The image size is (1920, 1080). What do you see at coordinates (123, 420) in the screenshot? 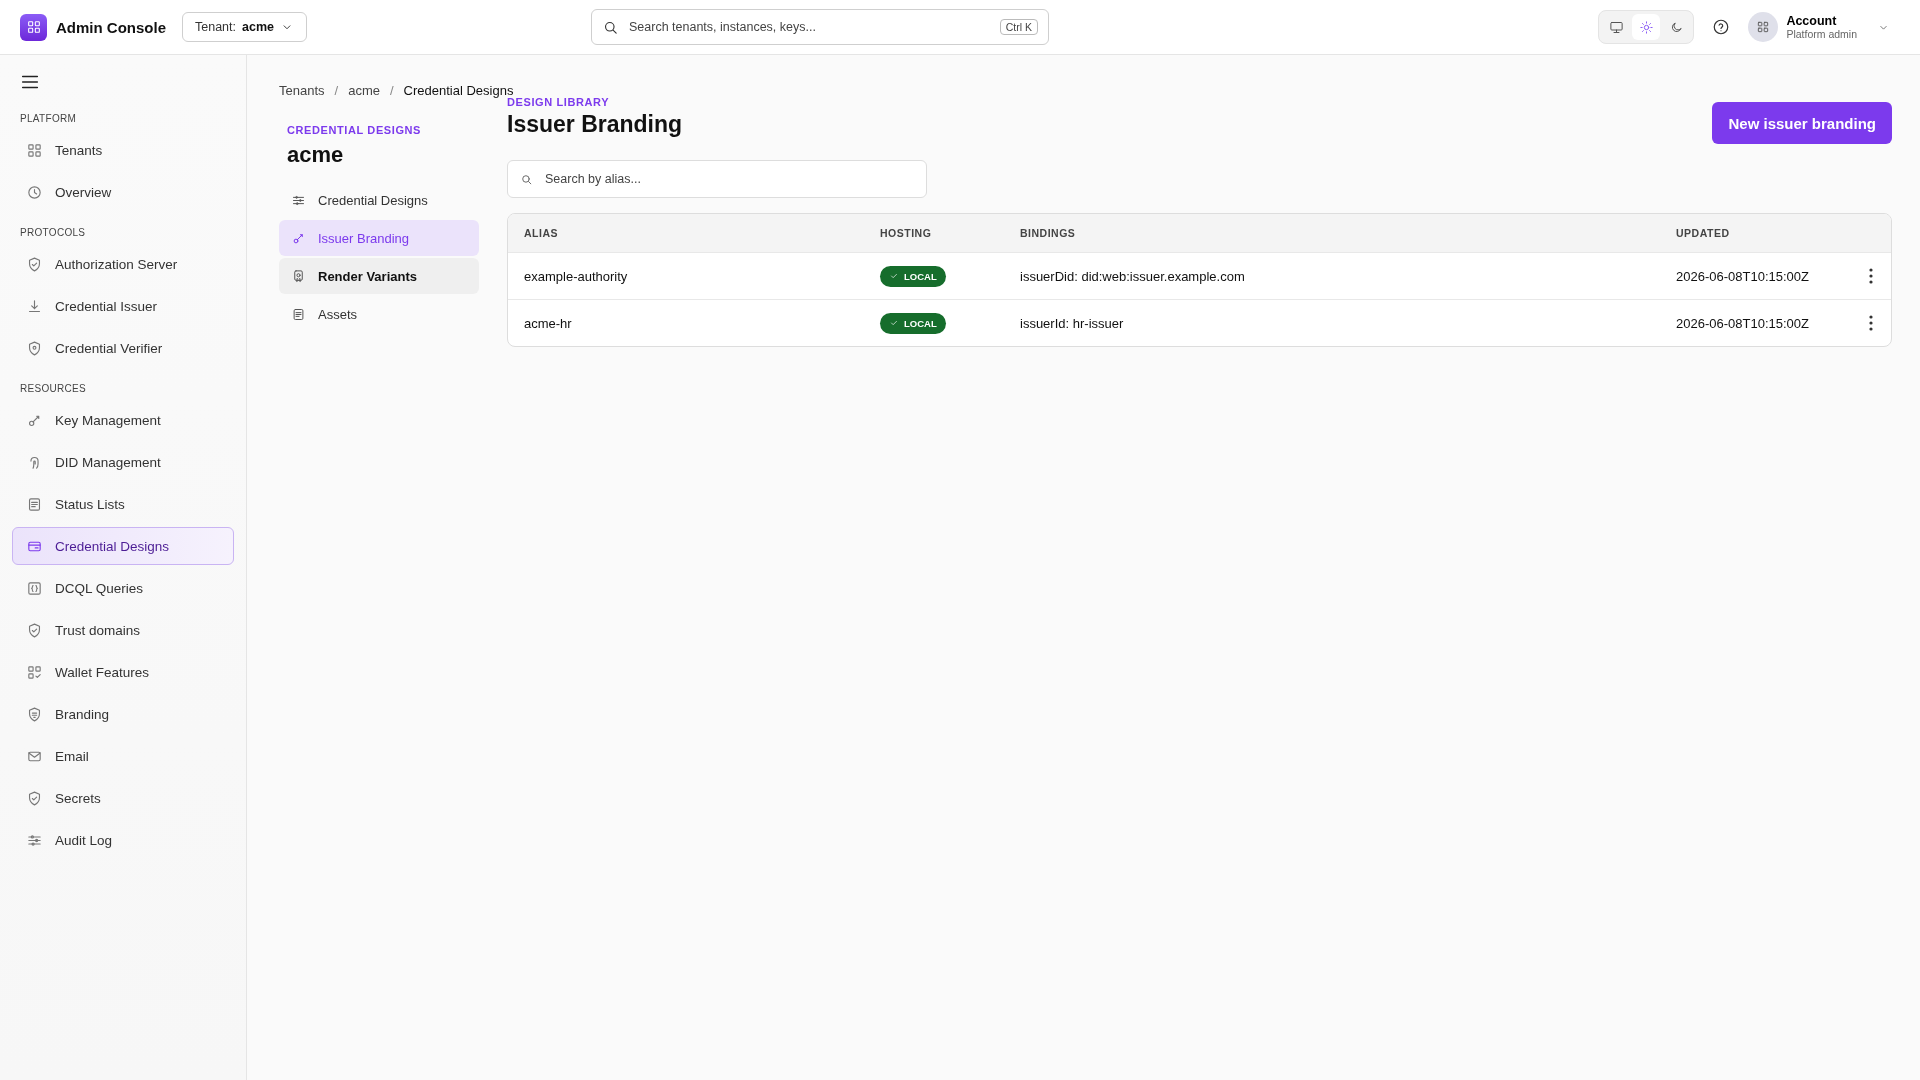
I see `sidebar-item: Key Management` at bounding box center [123, 420].